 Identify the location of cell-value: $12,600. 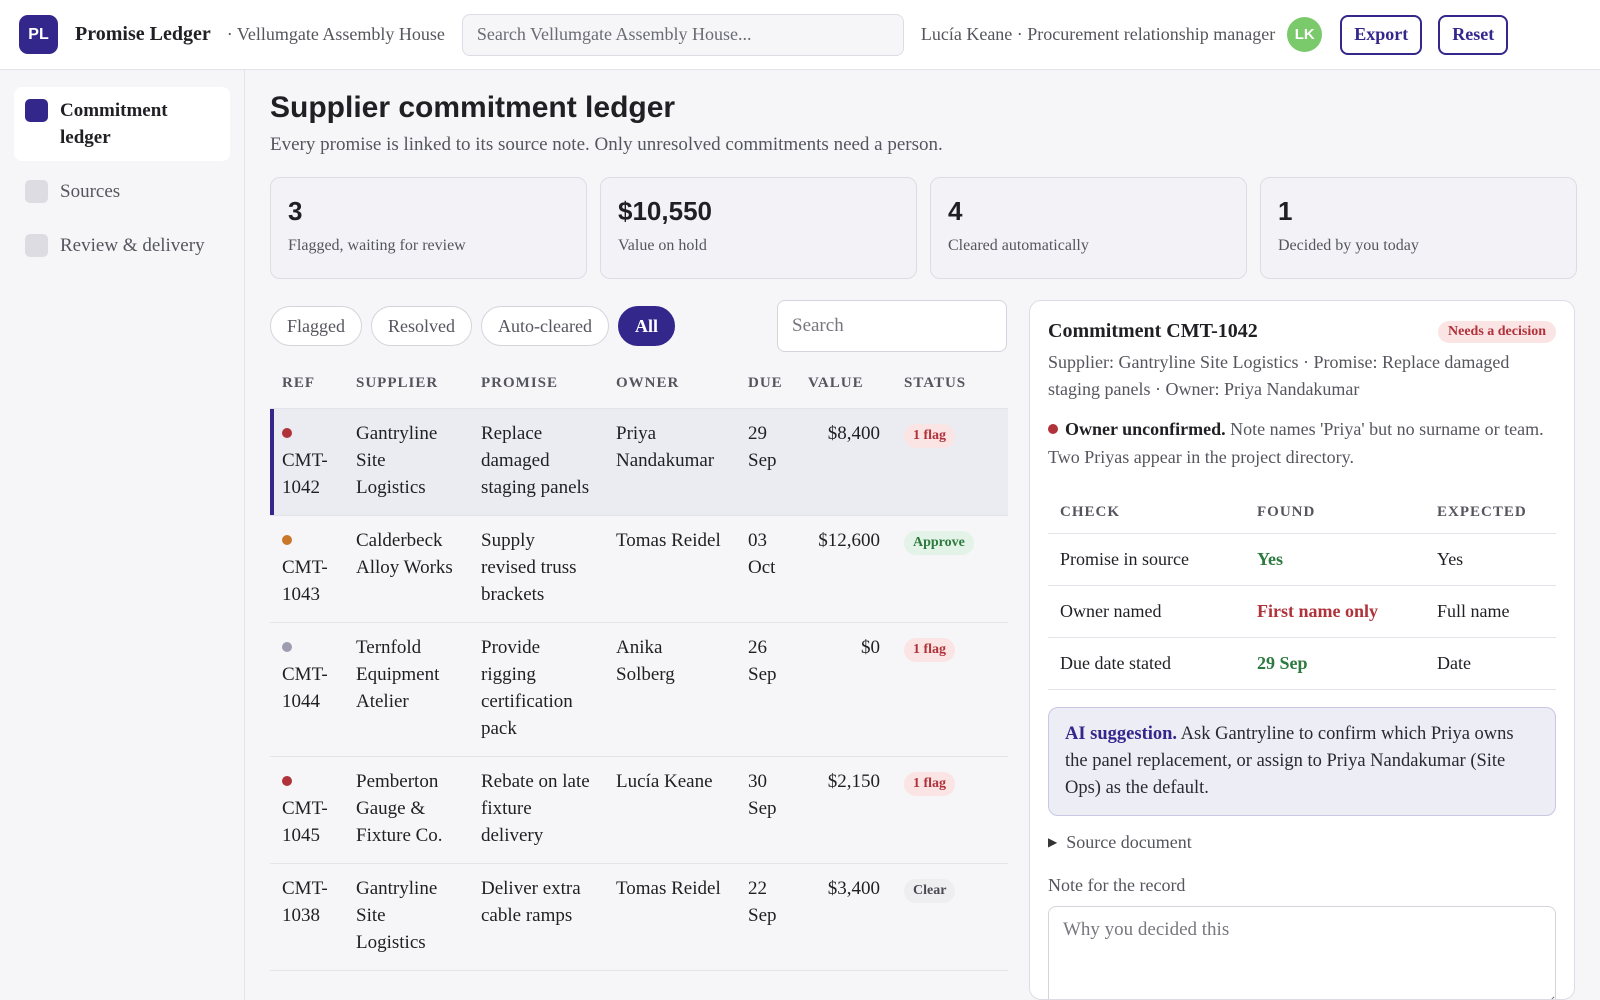
(844, 569).